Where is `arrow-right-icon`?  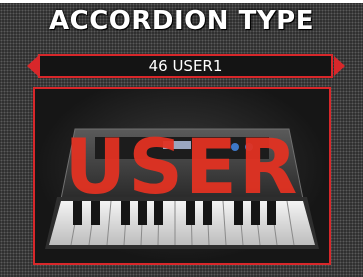 arrow-right-icon is located at coordinates (339, 66).